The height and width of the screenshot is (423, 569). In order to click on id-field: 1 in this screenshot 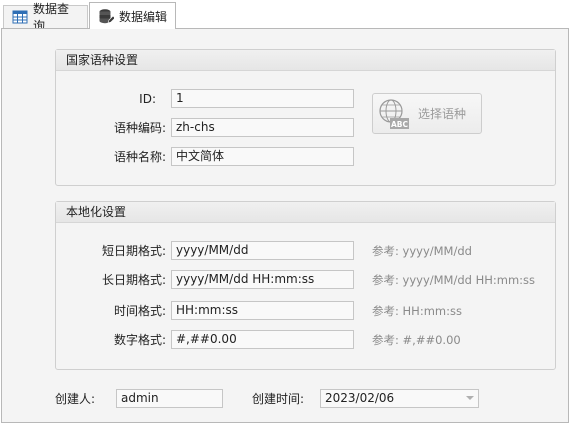, I will do `click(262, 98)`.